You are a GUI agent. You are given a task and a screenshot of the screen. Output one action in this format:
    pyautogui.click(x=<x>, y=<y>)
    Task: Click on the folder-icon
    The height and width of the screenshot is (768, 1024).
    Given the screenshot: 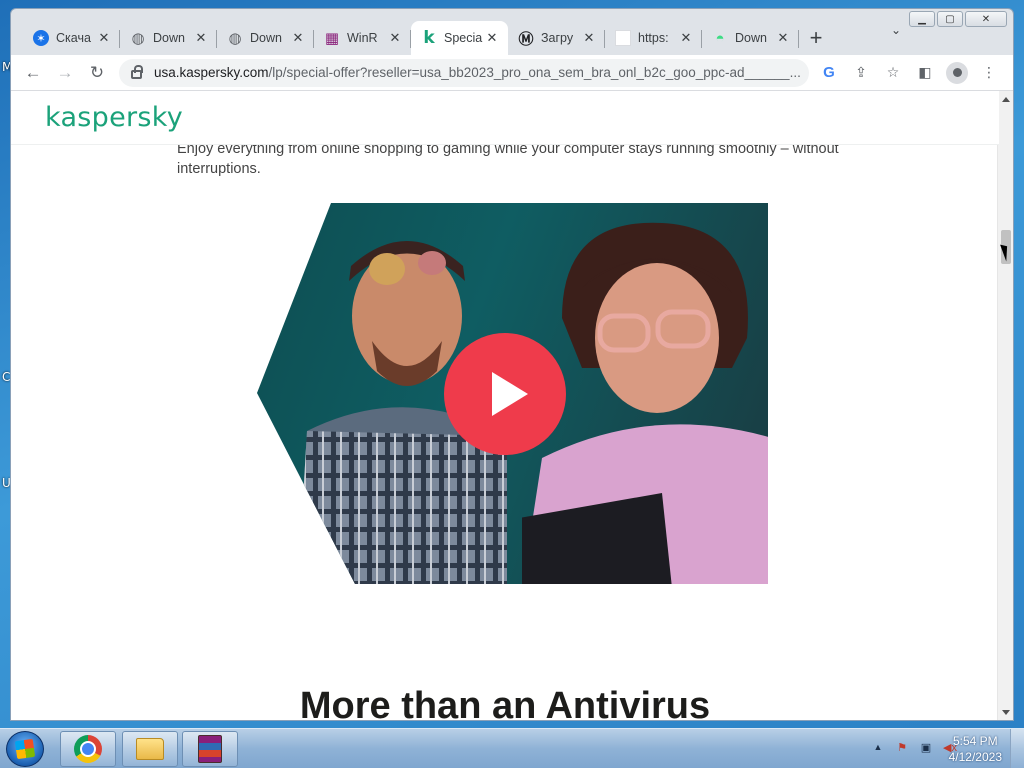 What is the action you would take?
    pyautogui.click(x=150, y=749)
    